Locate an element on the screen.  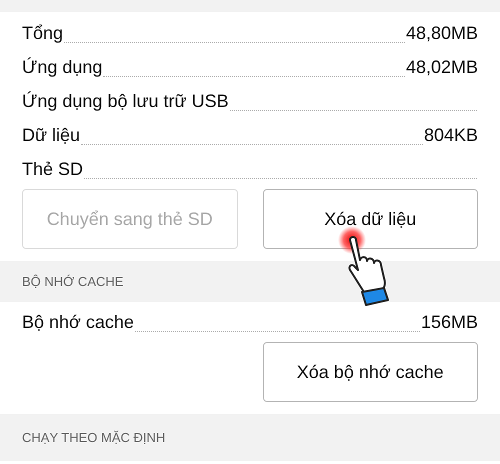
action-button: Xóa bộ nhớ cache is located at coordinates (370, 372).